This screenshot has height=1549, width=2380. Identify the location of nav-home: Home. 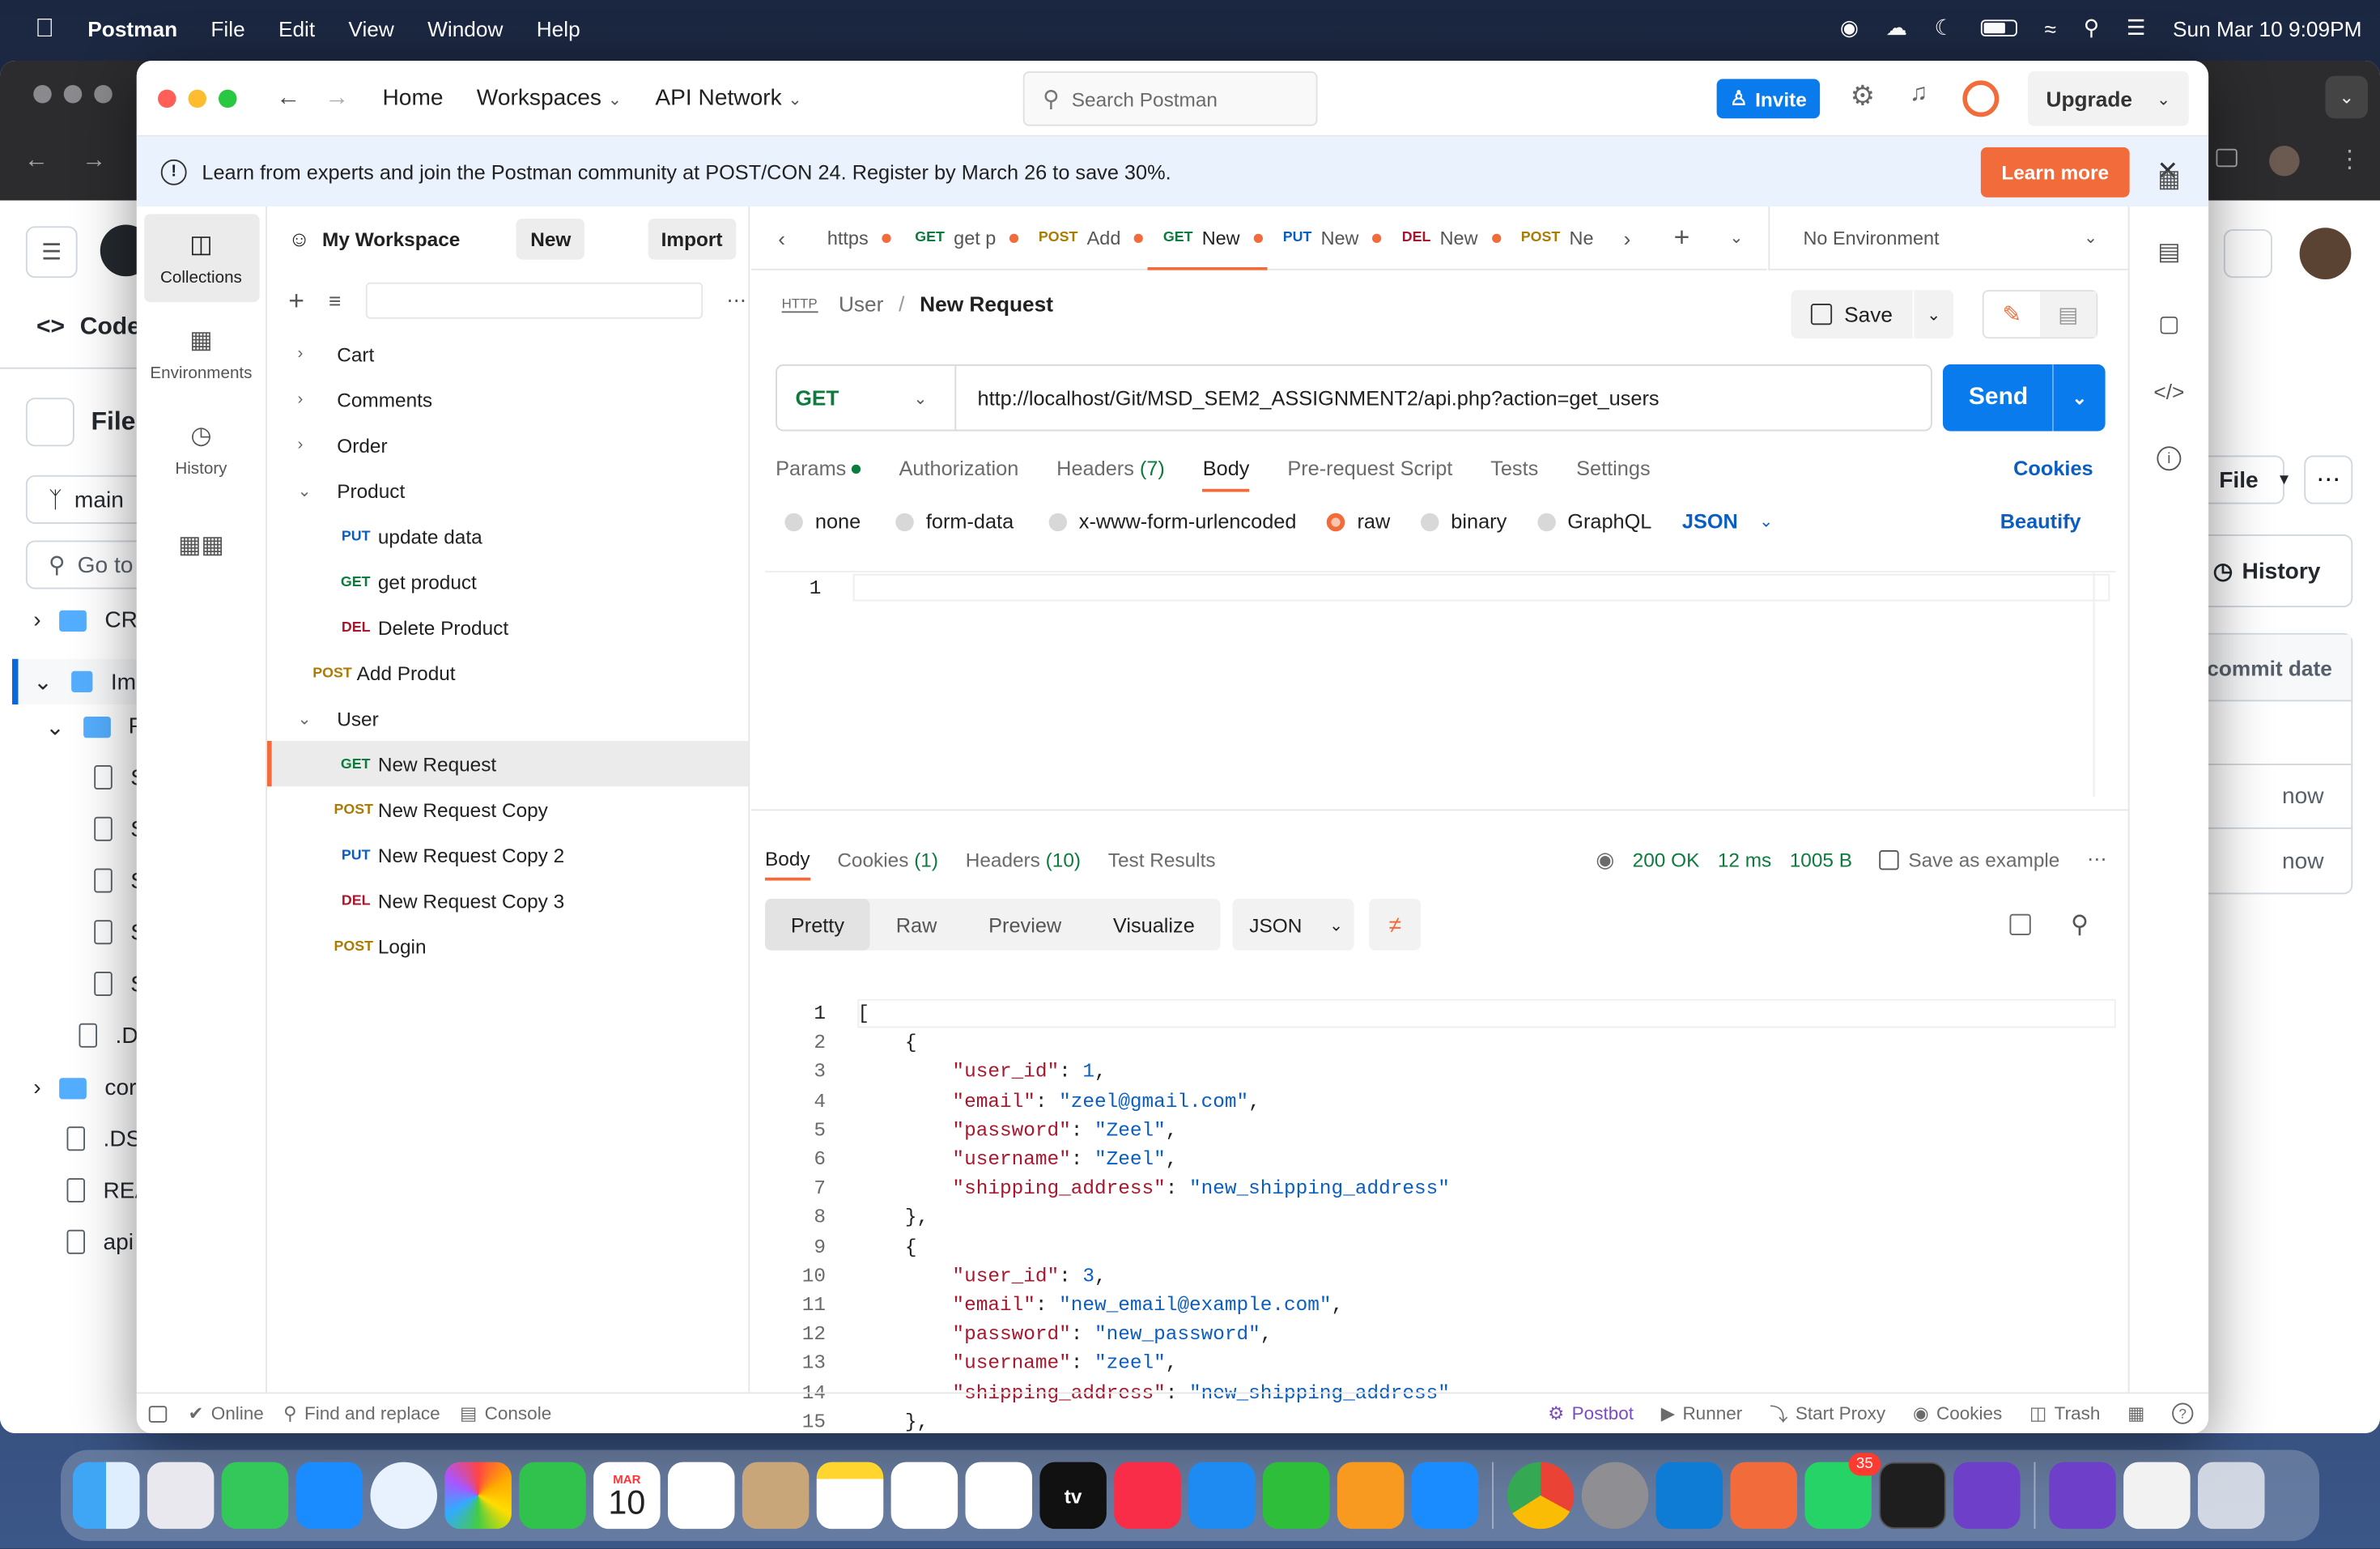
(413, 98).